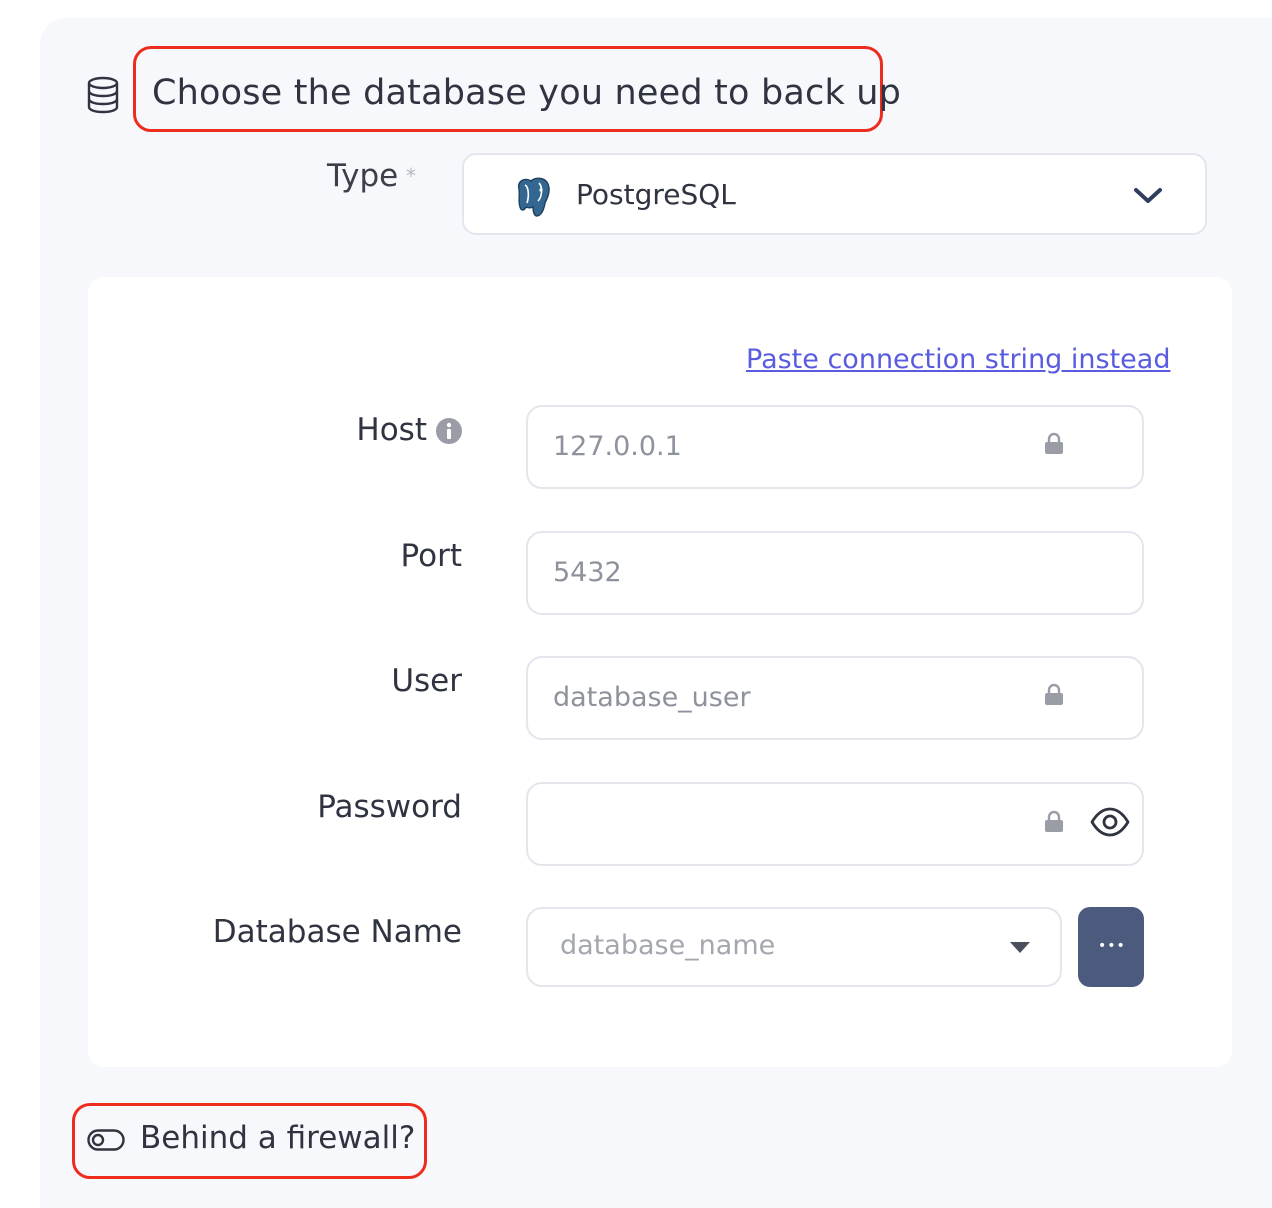 The image size is (1272, 1208). What do you see at coordinates (834, 194) in the screenshot?
I see `database-type-select` at bounding box center [834, 194].